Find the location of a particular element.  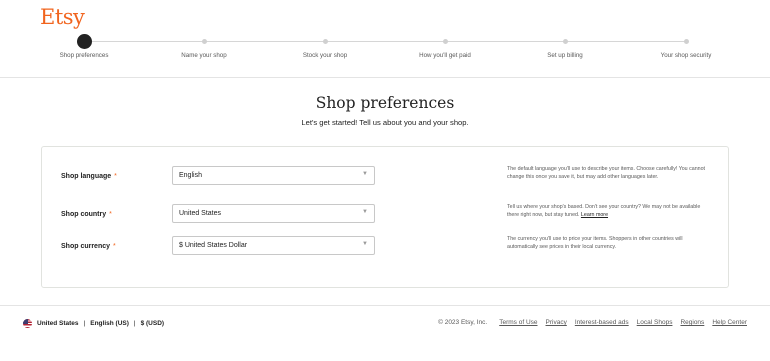

step-shop-preferences: Shop preferences is located at coordinates (84, 46).